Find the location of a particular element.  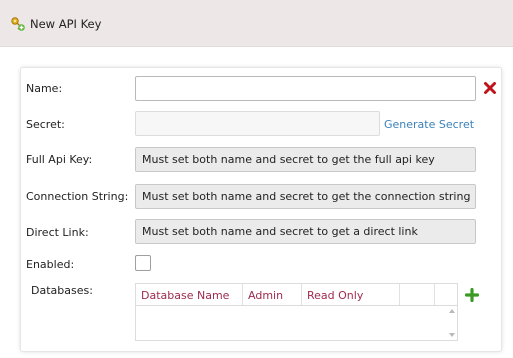

scroll-up-icon is located at coordinates (452, 311).